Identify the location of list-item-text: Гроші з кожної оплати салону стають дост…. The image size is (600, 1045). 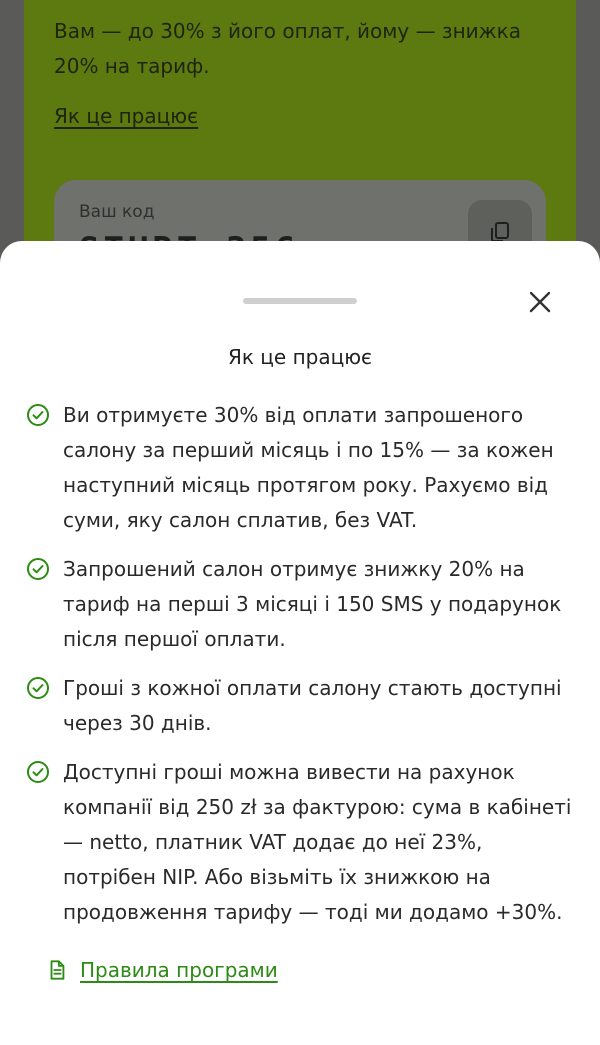
(312, 705).